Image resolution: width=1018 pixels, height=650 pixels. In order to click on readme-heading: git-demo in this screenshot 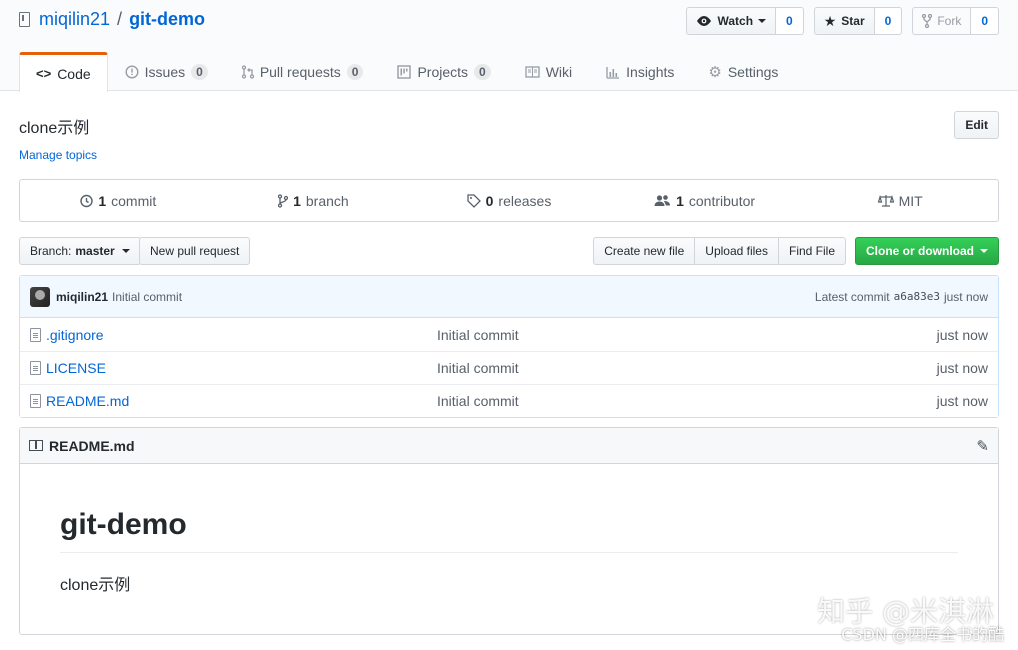, I will do `click(509, 530)`.